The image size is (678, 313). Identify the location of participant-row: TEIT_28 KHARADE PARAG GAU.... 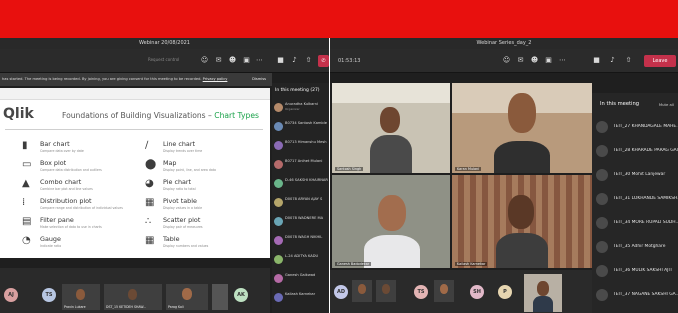
(637, 151).